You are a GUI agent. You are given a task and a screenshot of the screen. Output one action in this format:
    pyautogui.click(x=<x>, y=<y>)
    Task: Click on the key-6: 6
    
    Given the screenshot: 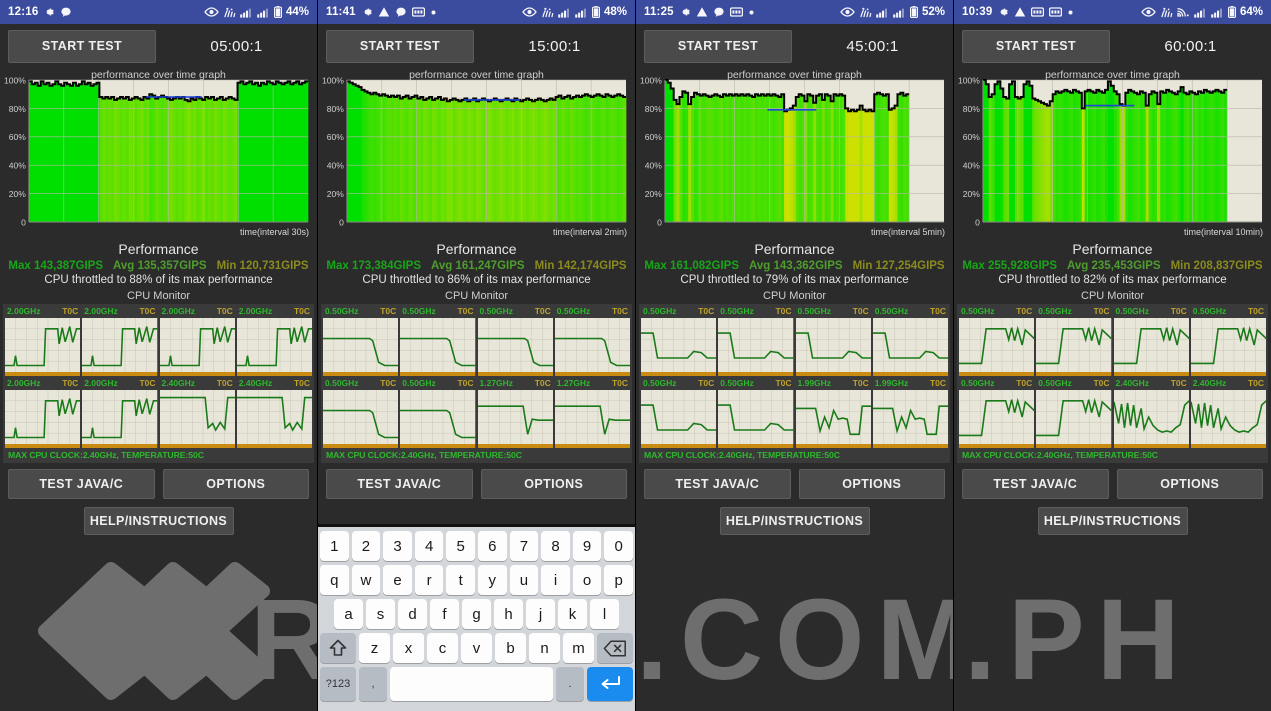 What is the action you would take?
    pyautogui.click(x=492, y=546)
    